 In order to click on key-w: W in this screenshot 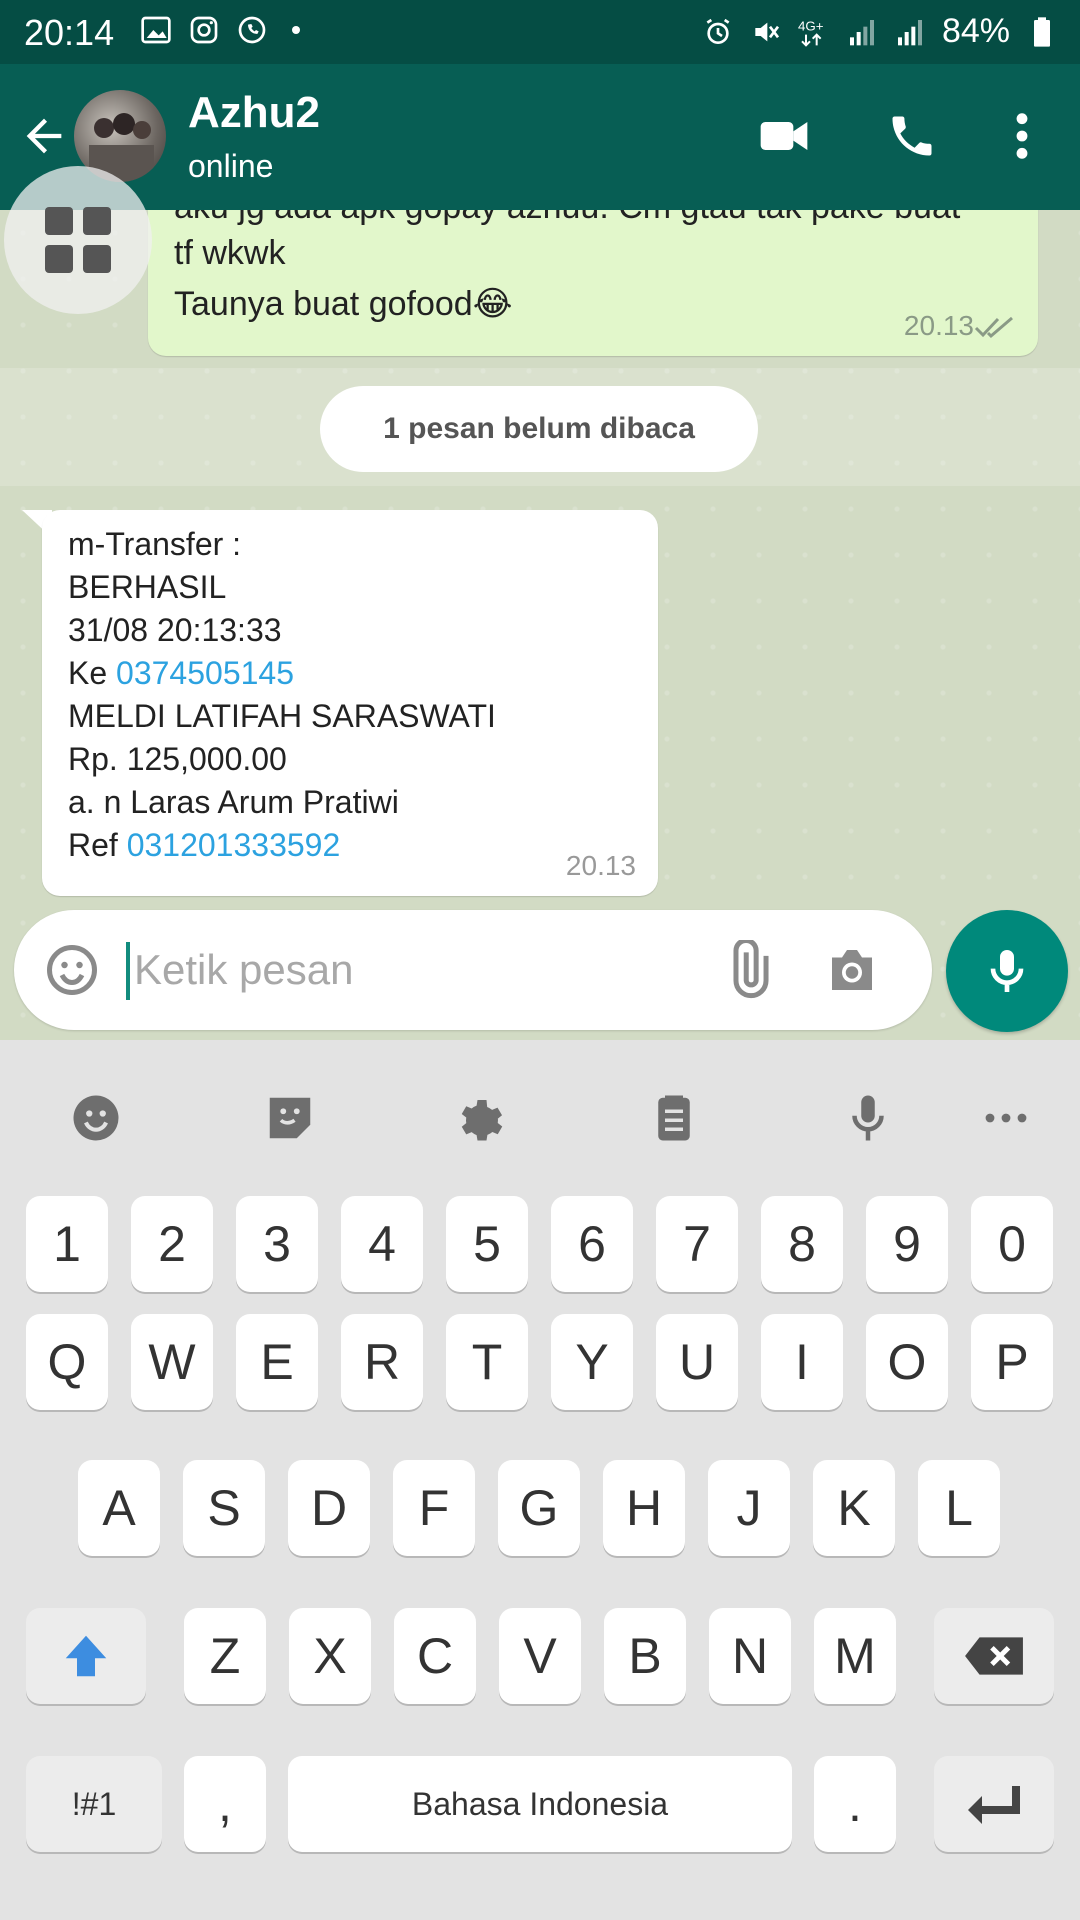, I will do `click(172, 1362)`.